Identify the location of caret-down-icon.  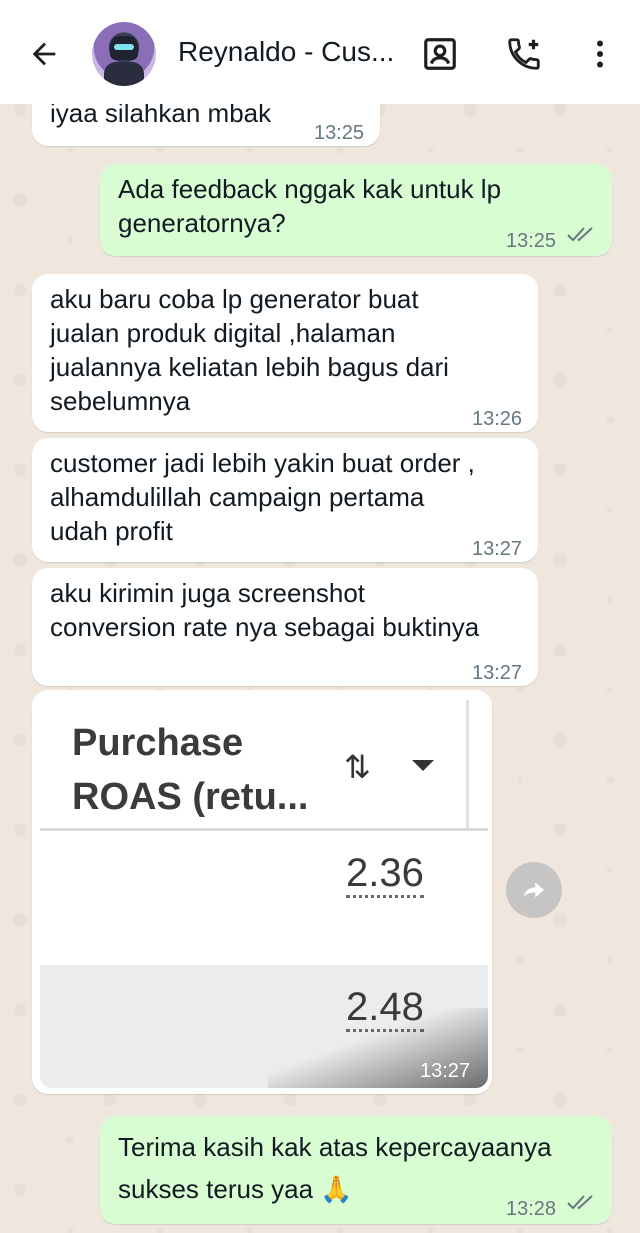
(423, 765).